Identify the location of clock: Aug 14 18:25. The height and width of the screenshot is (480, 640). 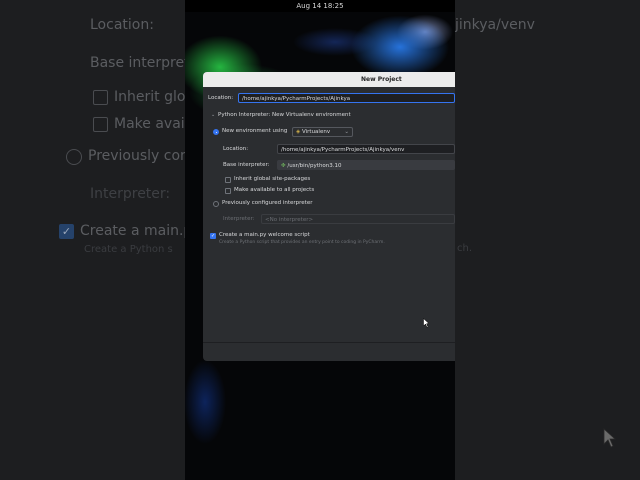
(320, 6).